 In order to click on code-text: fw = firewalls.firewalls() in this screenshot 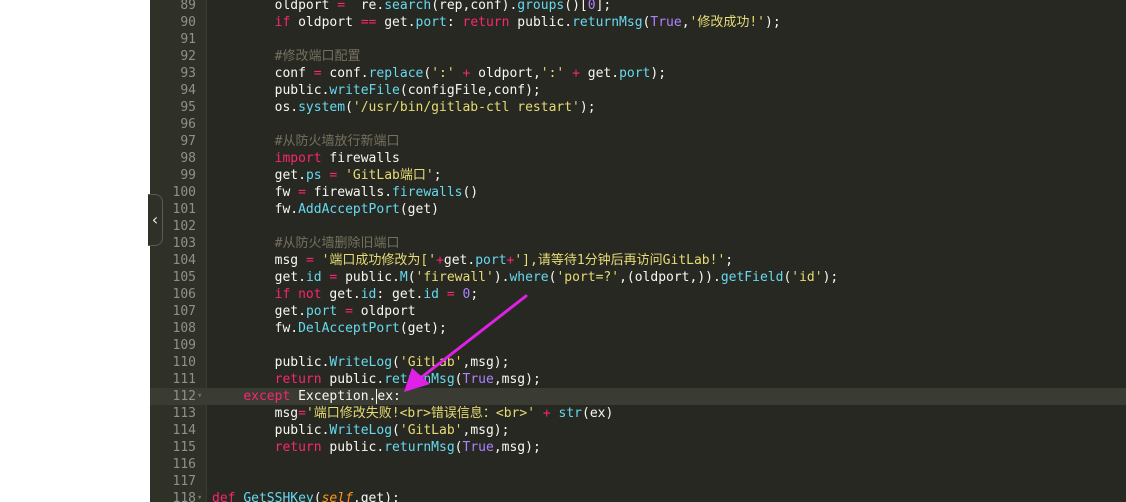, I will do `click(345, 192)`.